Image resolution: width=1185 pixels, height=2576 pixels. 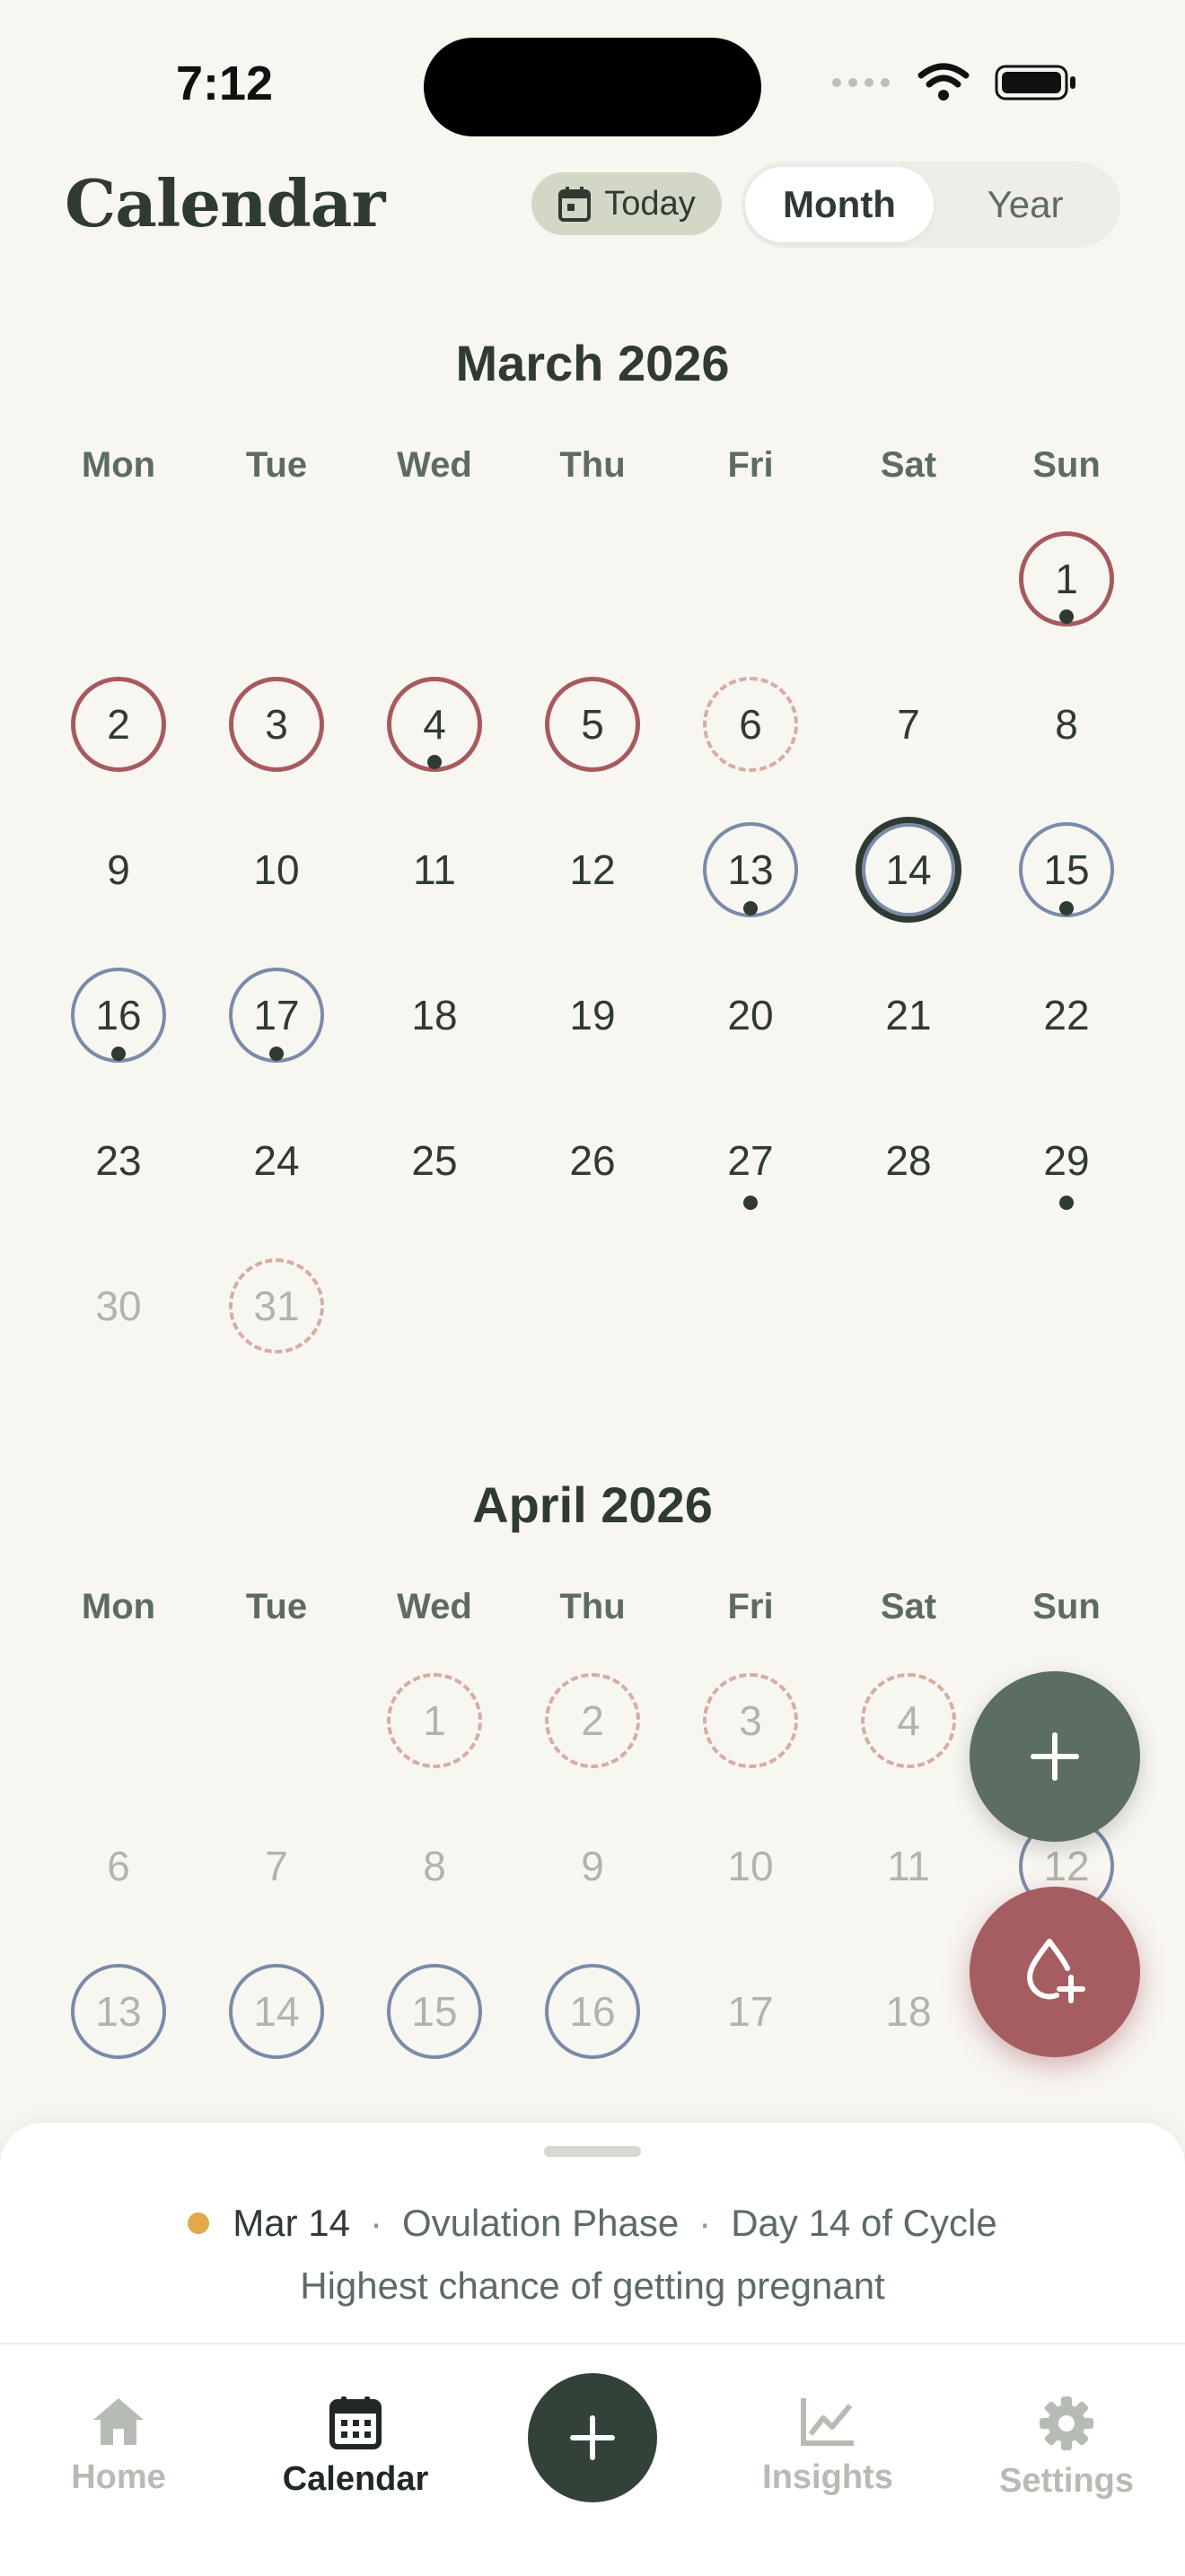 I want to click on day-number-label: 21, so click(x=908, y=1015).